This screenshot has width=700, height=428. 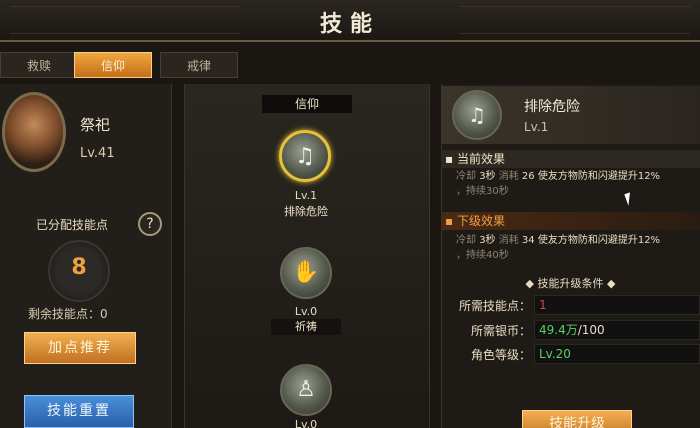 I want to click on help-icon: ?, so click(x=150, y=224).